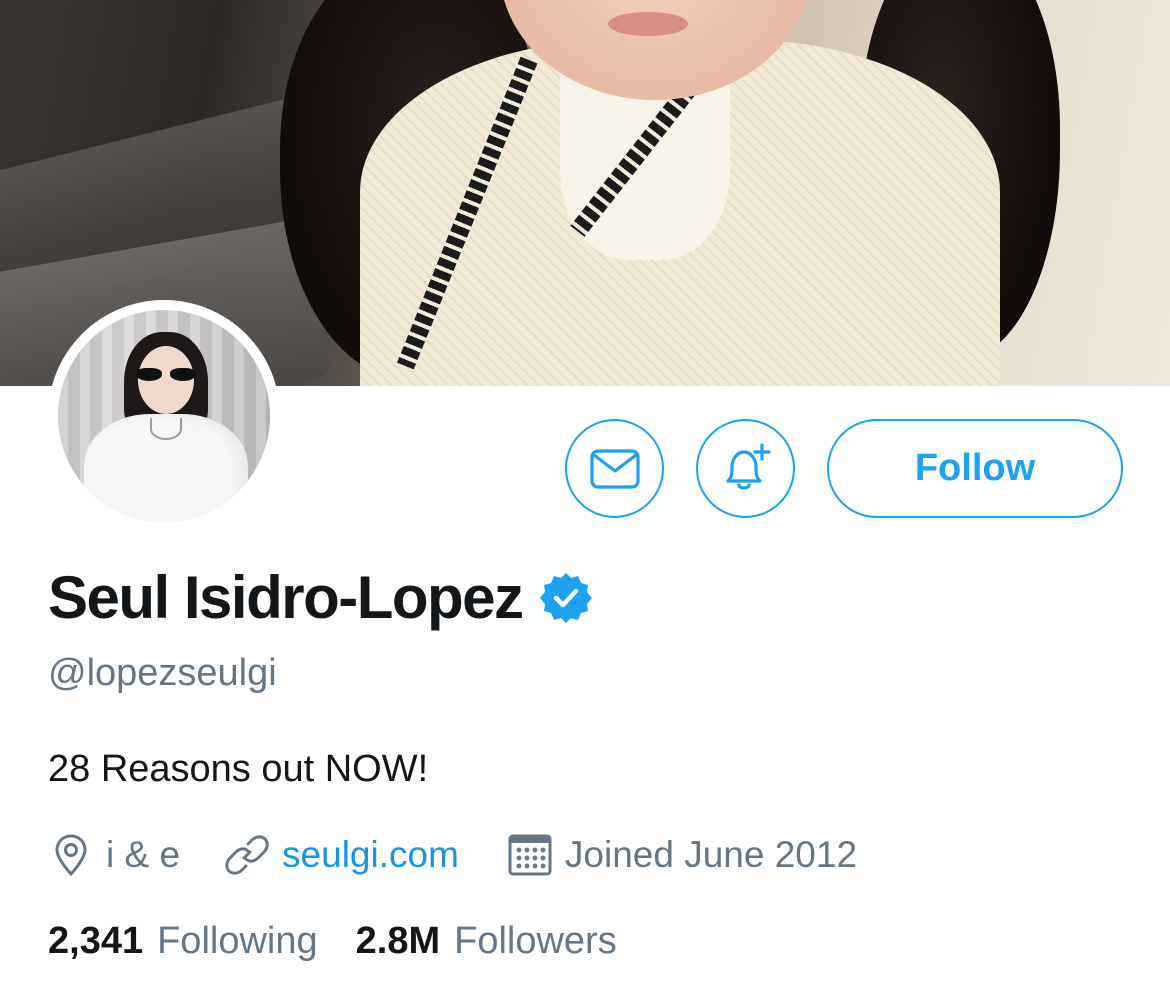 The image size is (1170, 996). I want to click on profile-bio: 28 Reasons out NOW!, so click(238, 769).